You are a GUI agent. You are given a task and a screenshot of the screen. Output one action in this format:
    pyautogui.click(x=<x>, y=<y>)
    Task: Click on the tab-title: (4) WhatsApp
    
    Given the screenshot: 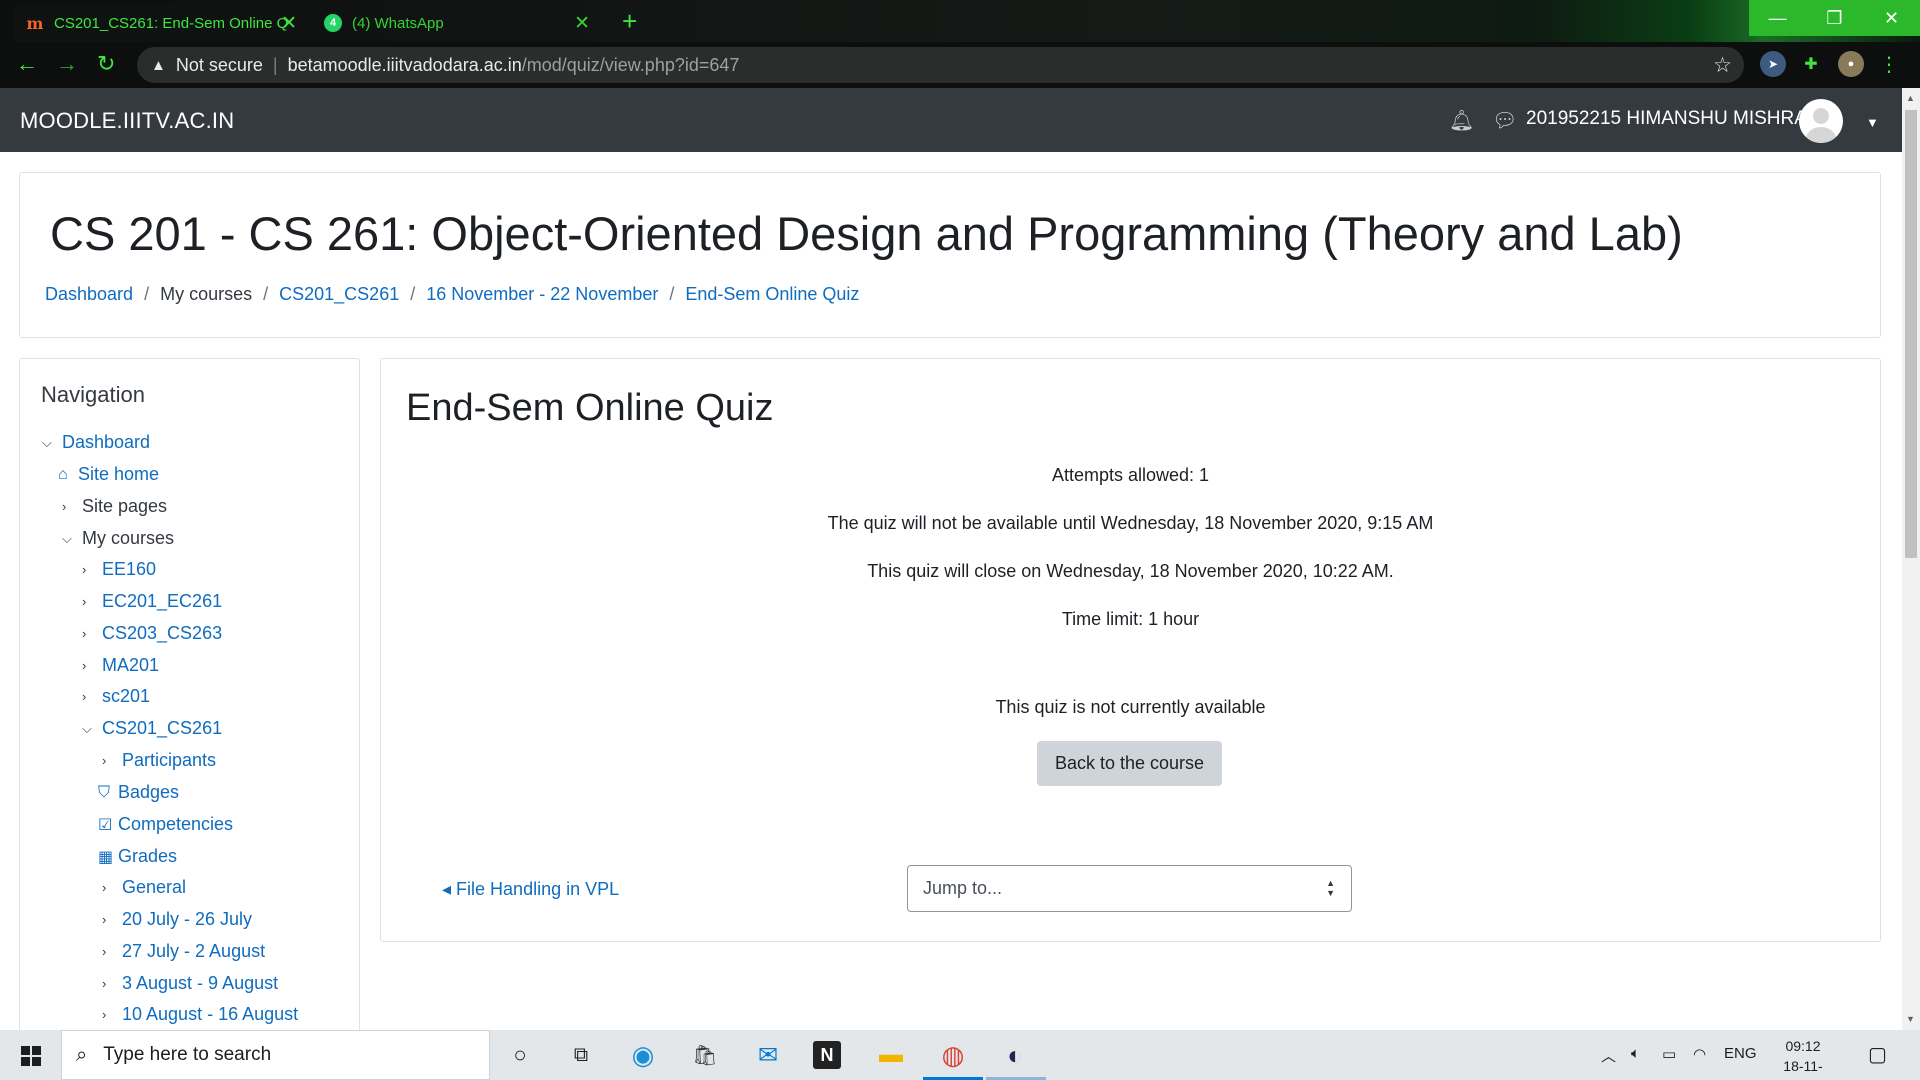 What is the action you would take?
    pyautogui.click(x=398, y=23)
    